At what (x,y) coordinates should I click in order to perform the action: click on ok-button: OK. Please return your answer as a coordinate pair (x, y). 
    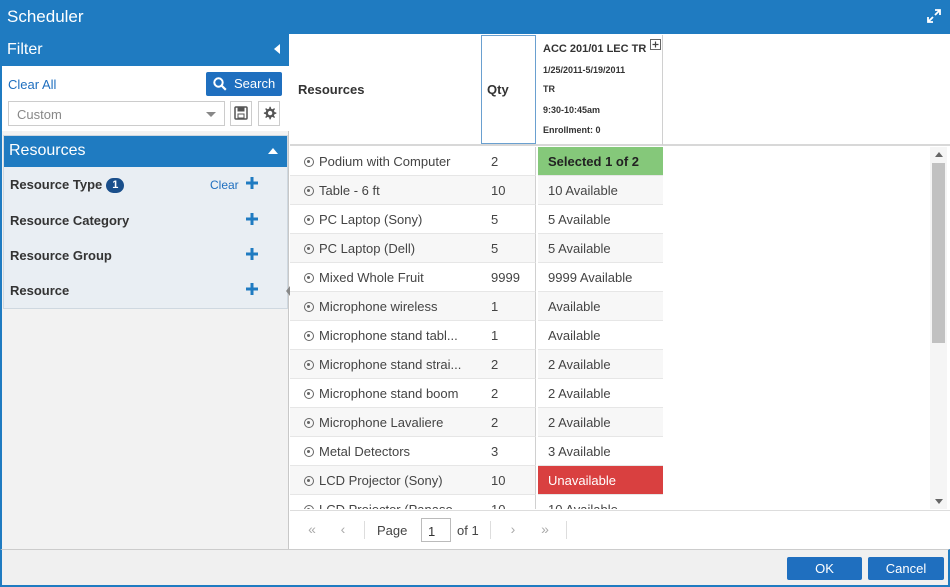
    Looking at the image, I should click on (824, 568).